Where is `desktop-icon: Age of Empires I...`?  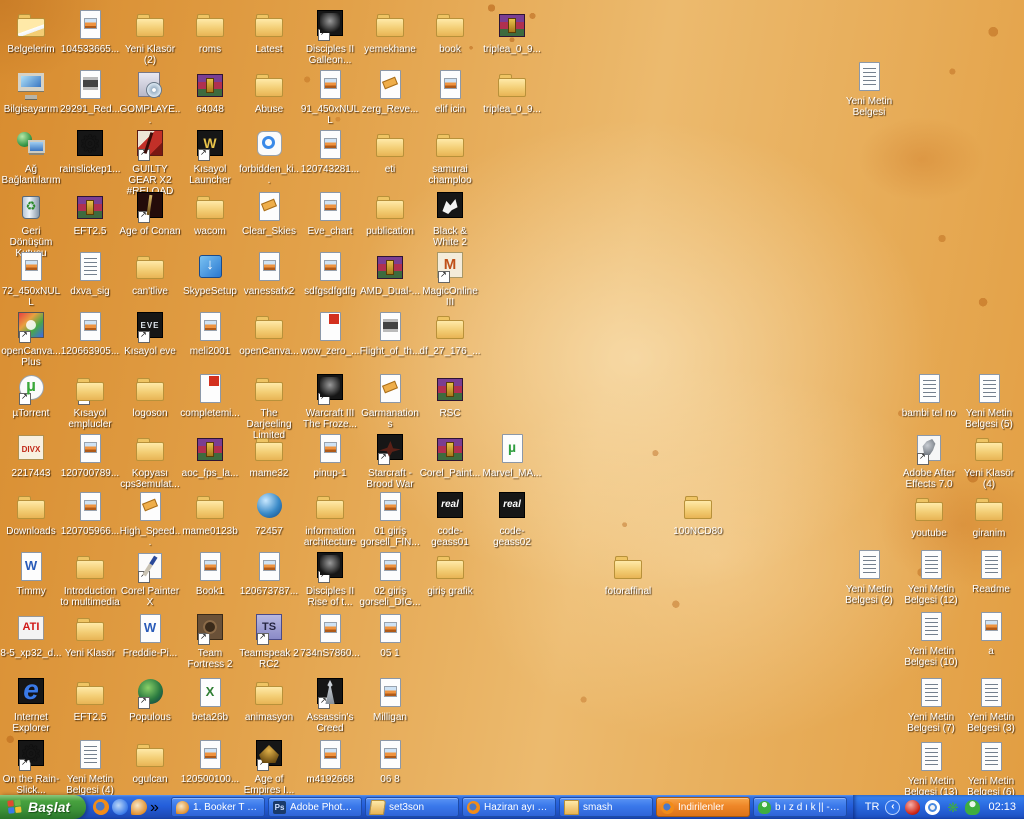 desktop-icon: Age of Empires I... is located at coordinates (269, 767).